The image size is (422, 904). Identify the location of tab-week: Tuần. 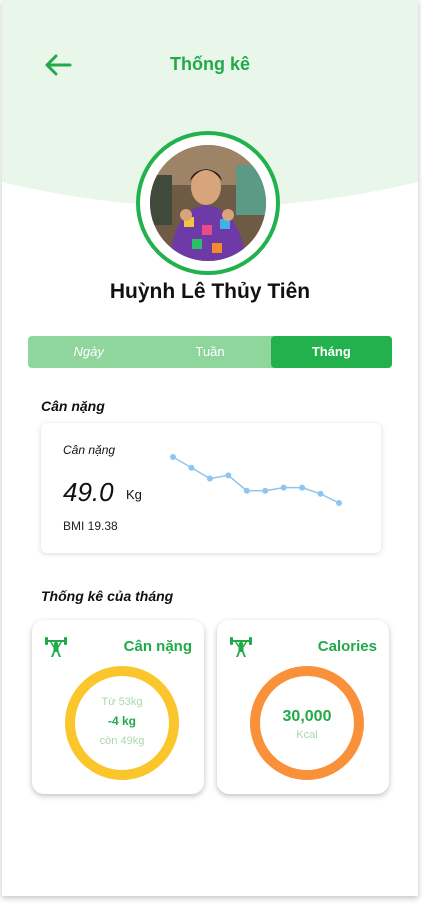
(209, 352).